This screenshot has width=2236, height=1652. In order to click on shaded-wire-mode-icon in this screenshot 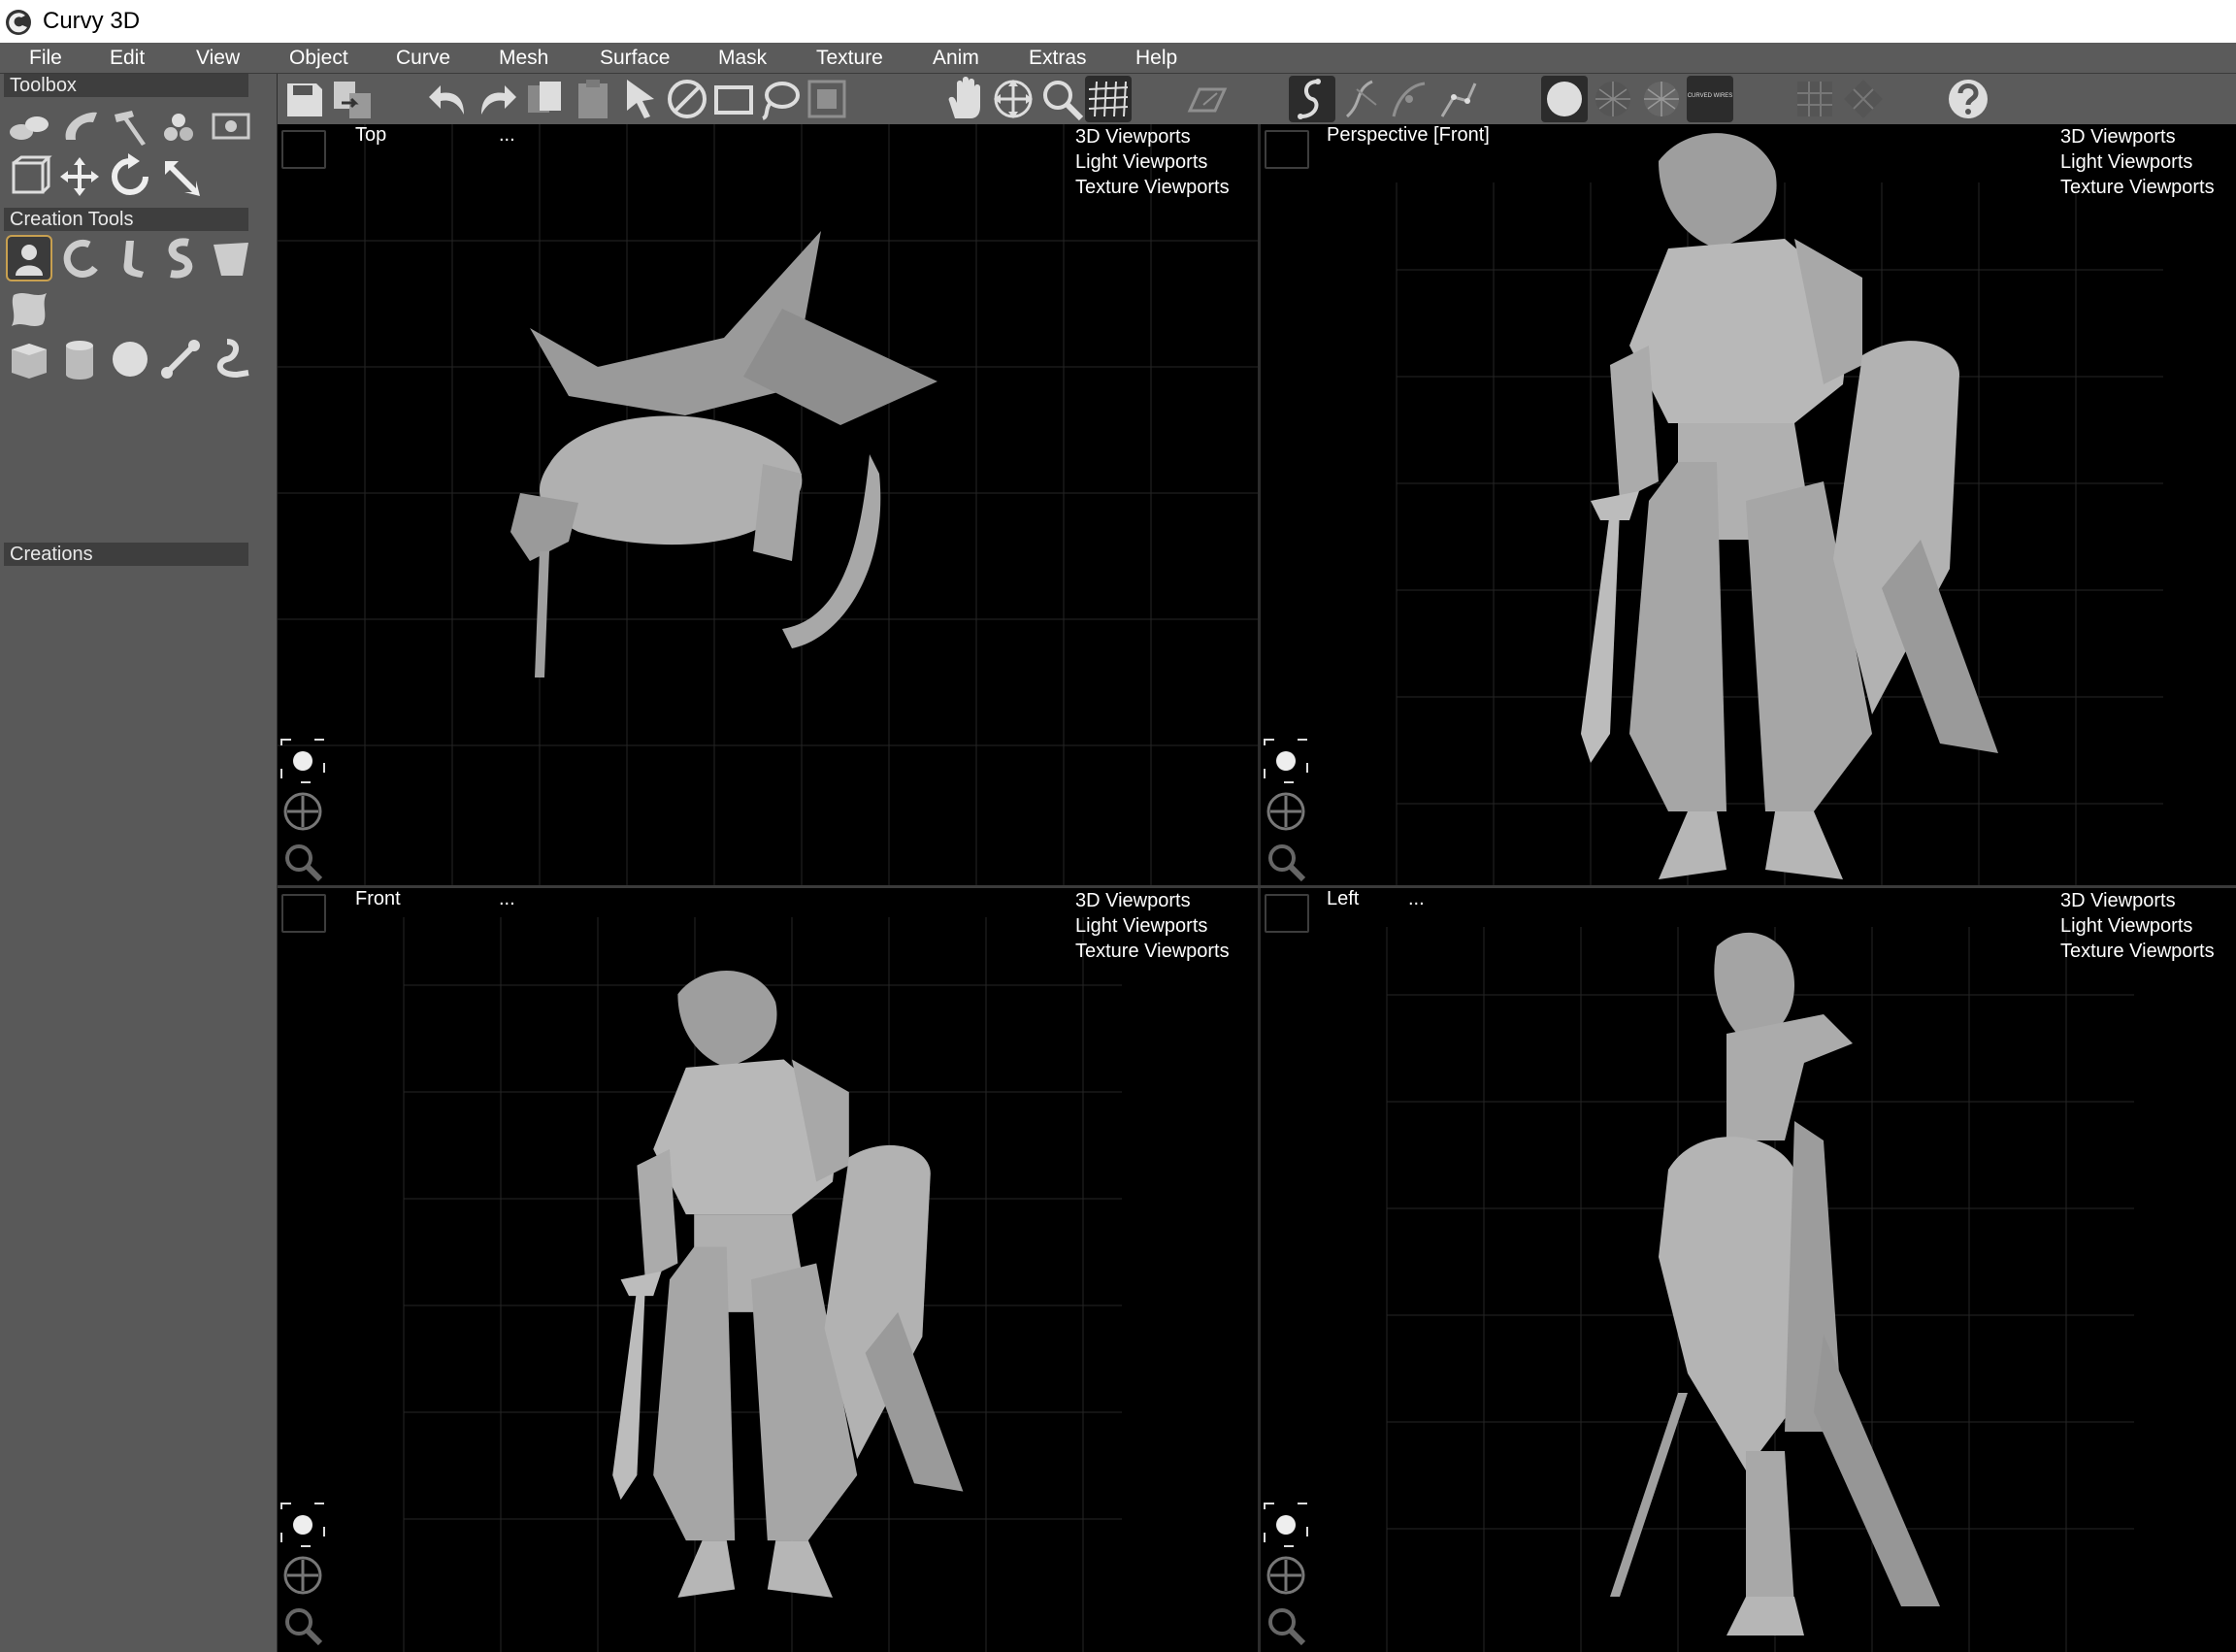, I will do `click(1662, 99)`.